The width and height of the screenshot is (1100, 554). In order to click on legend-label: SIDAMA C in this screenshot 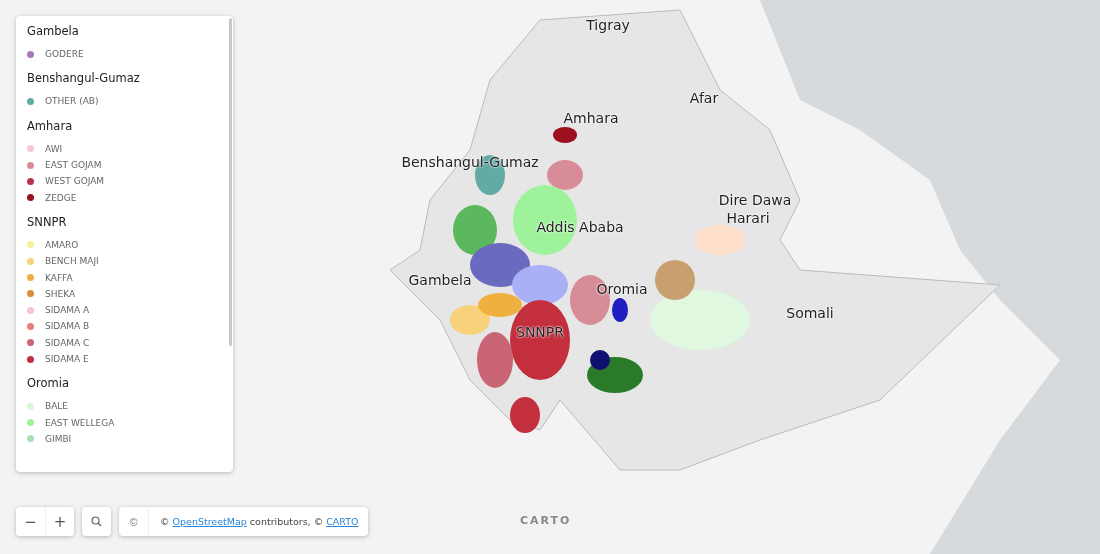, I will do `click(67, 342)`.